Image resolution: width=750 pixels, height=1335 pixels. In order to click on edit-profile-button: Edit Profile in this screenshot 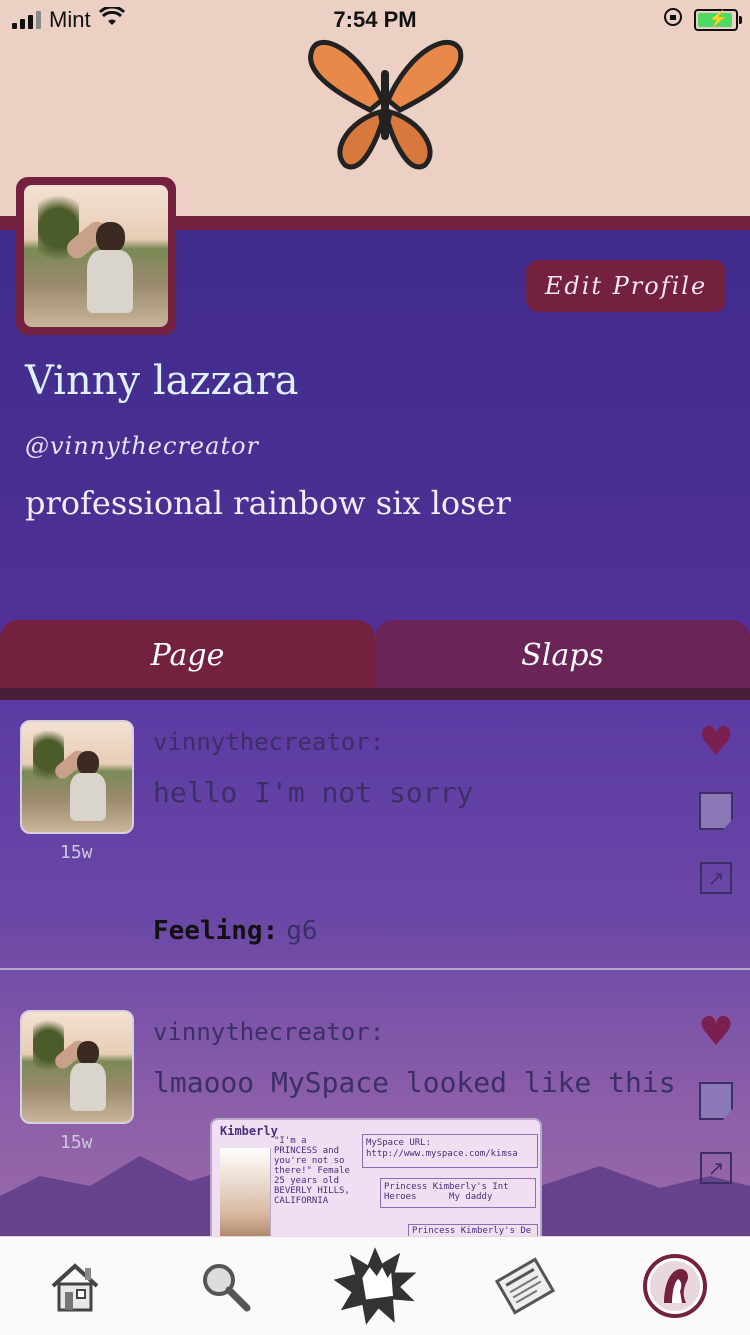, I will do `click(626, 286)`.